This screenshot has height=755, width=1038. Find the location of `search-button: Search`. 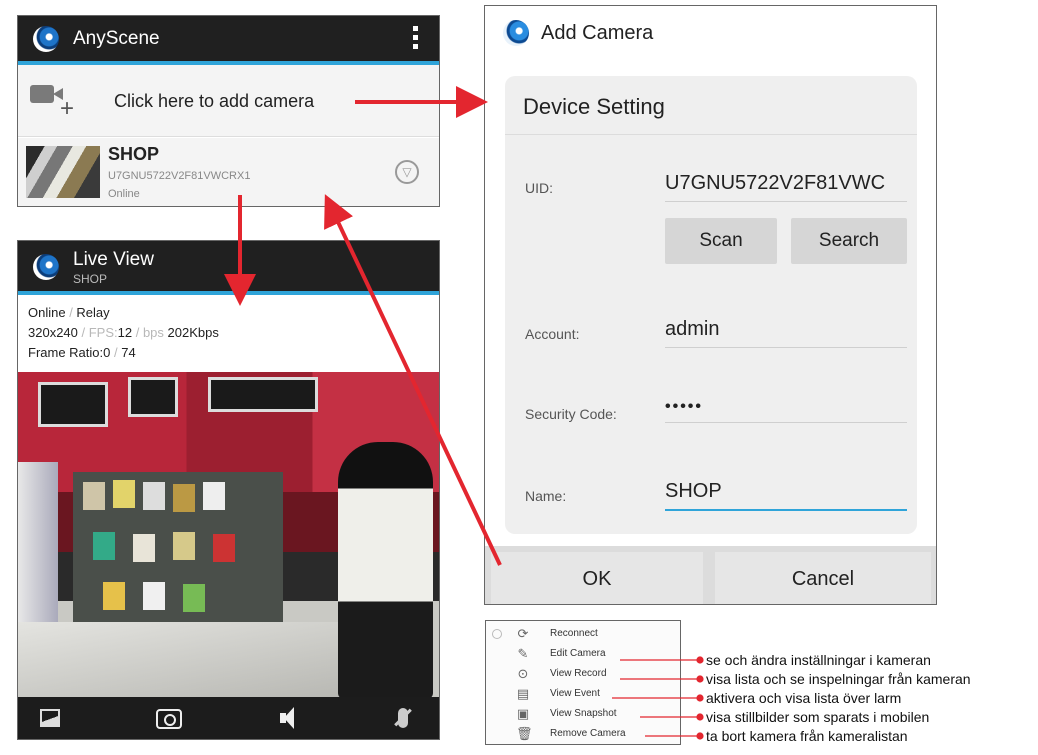

search-button: Search is located at coordinates (849, 241).